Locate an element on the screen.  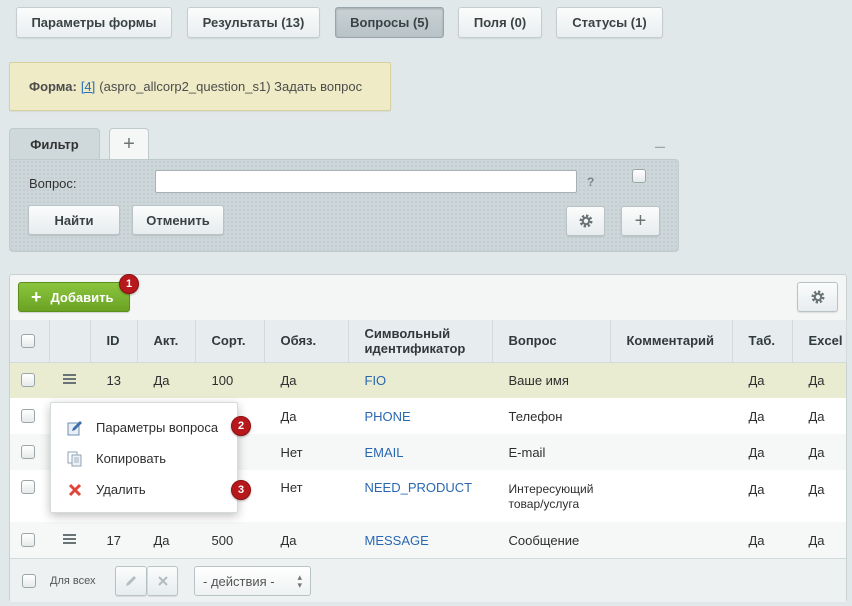
tab-label: Статусы (1) is located at coordinates (609, 22).